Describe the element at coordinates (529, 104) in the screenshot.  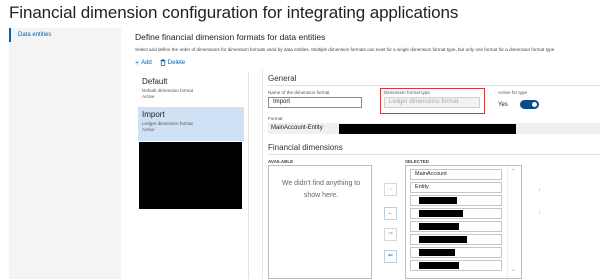
I see `active-toggle` at that location.